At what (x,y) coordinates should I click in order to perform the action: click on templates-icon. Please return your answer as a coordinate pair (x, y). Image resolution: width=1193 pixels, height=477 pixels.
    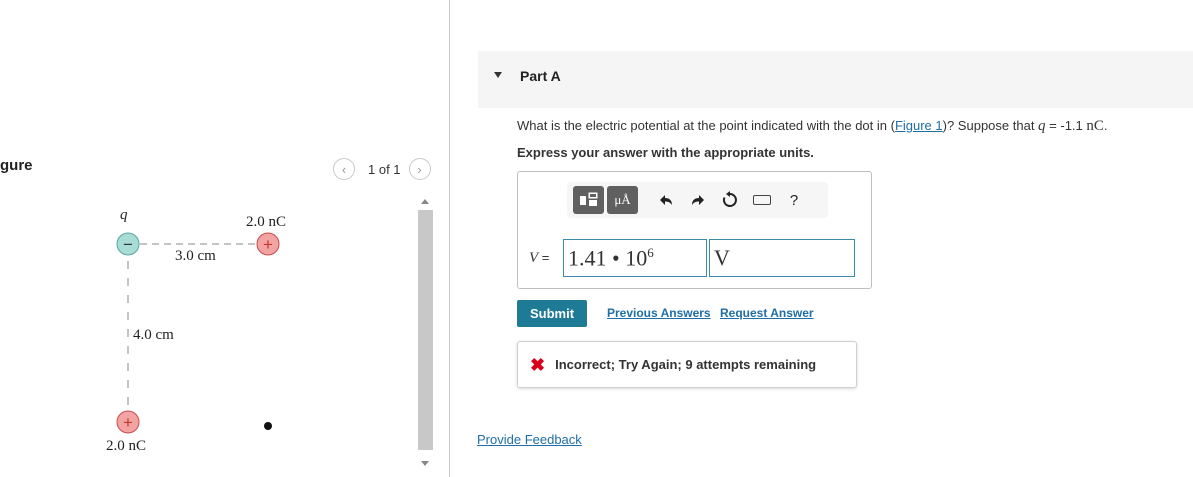
    Looking at the image, I should click on (588, 199).